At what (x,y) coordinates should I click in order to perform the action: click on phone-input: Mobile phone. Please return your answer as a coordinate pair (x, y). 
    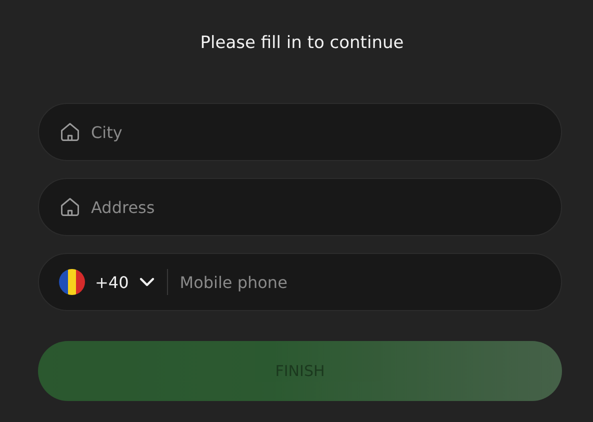
    Looking at the image, I should click on (360, 282).